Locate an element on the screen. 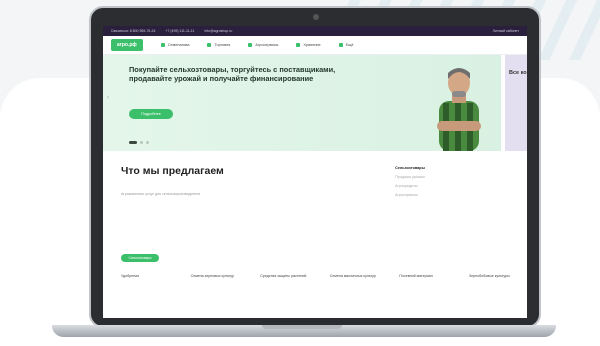  laptop-notch is located at coordinates (302, 327).